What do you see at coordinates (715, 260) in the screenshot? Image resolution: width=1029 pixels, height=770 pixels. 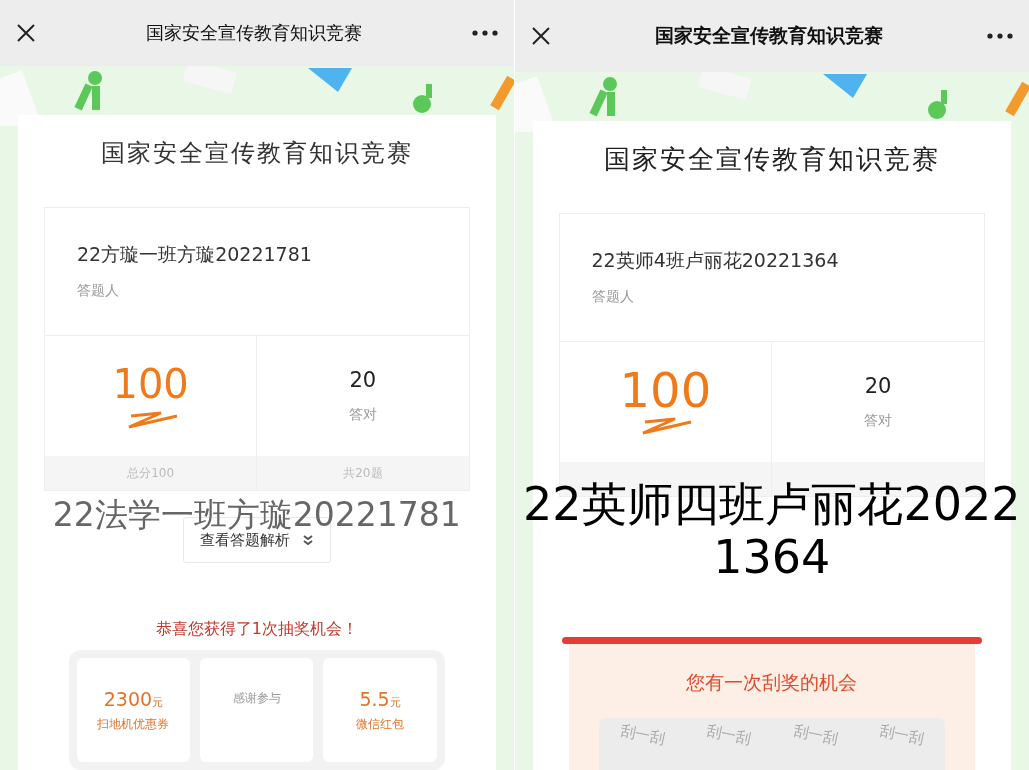 I see `respondent-name: 22英师4班卢丽花20221364` at bounding box center [715, 260].